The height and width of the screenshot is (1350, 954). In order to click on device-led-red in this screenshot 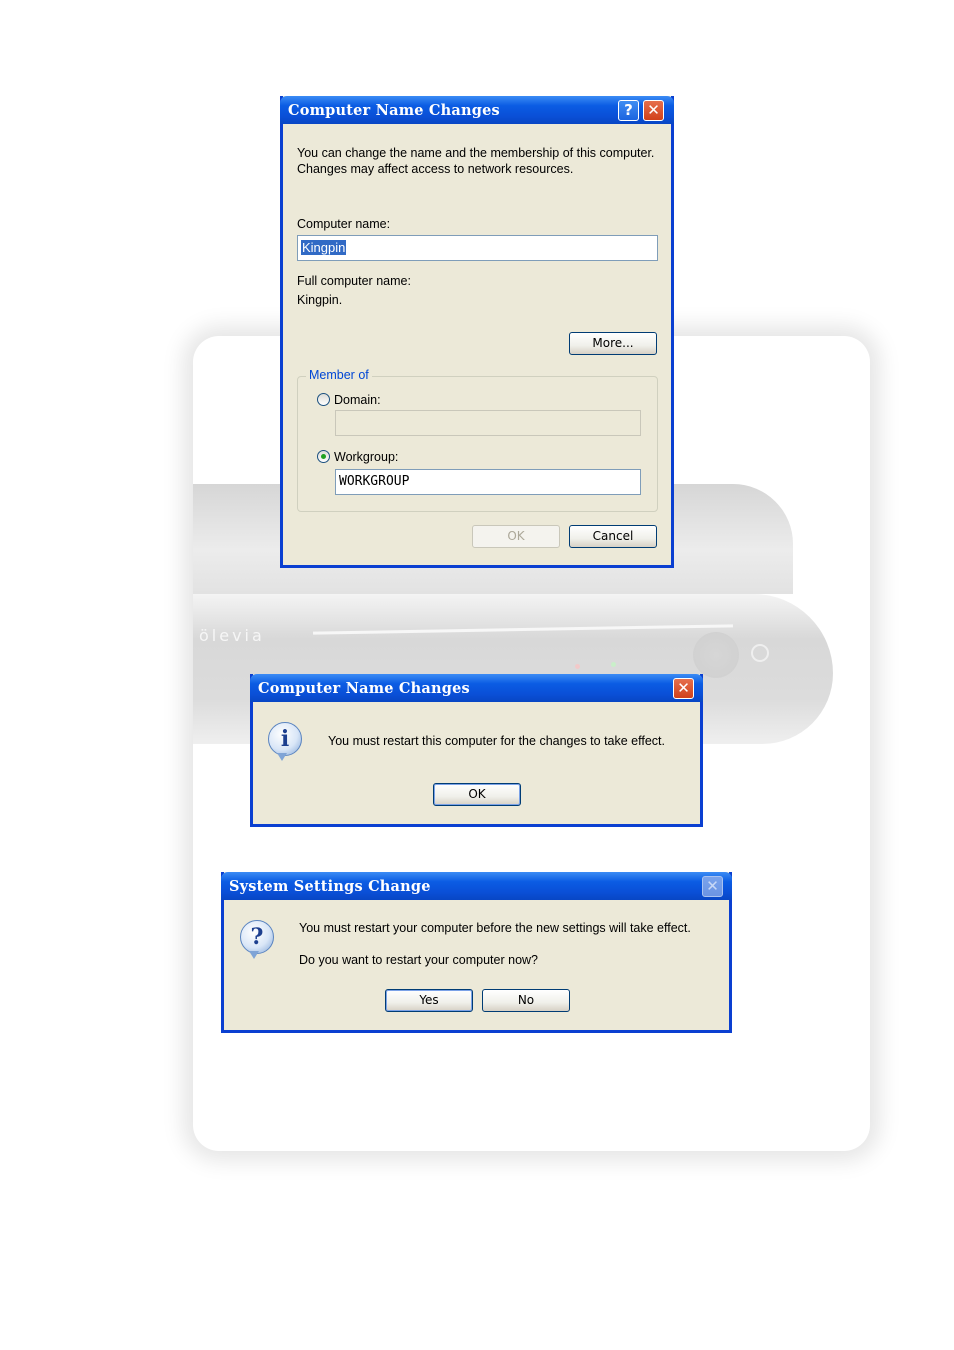, I will do `click(577, 666)`.